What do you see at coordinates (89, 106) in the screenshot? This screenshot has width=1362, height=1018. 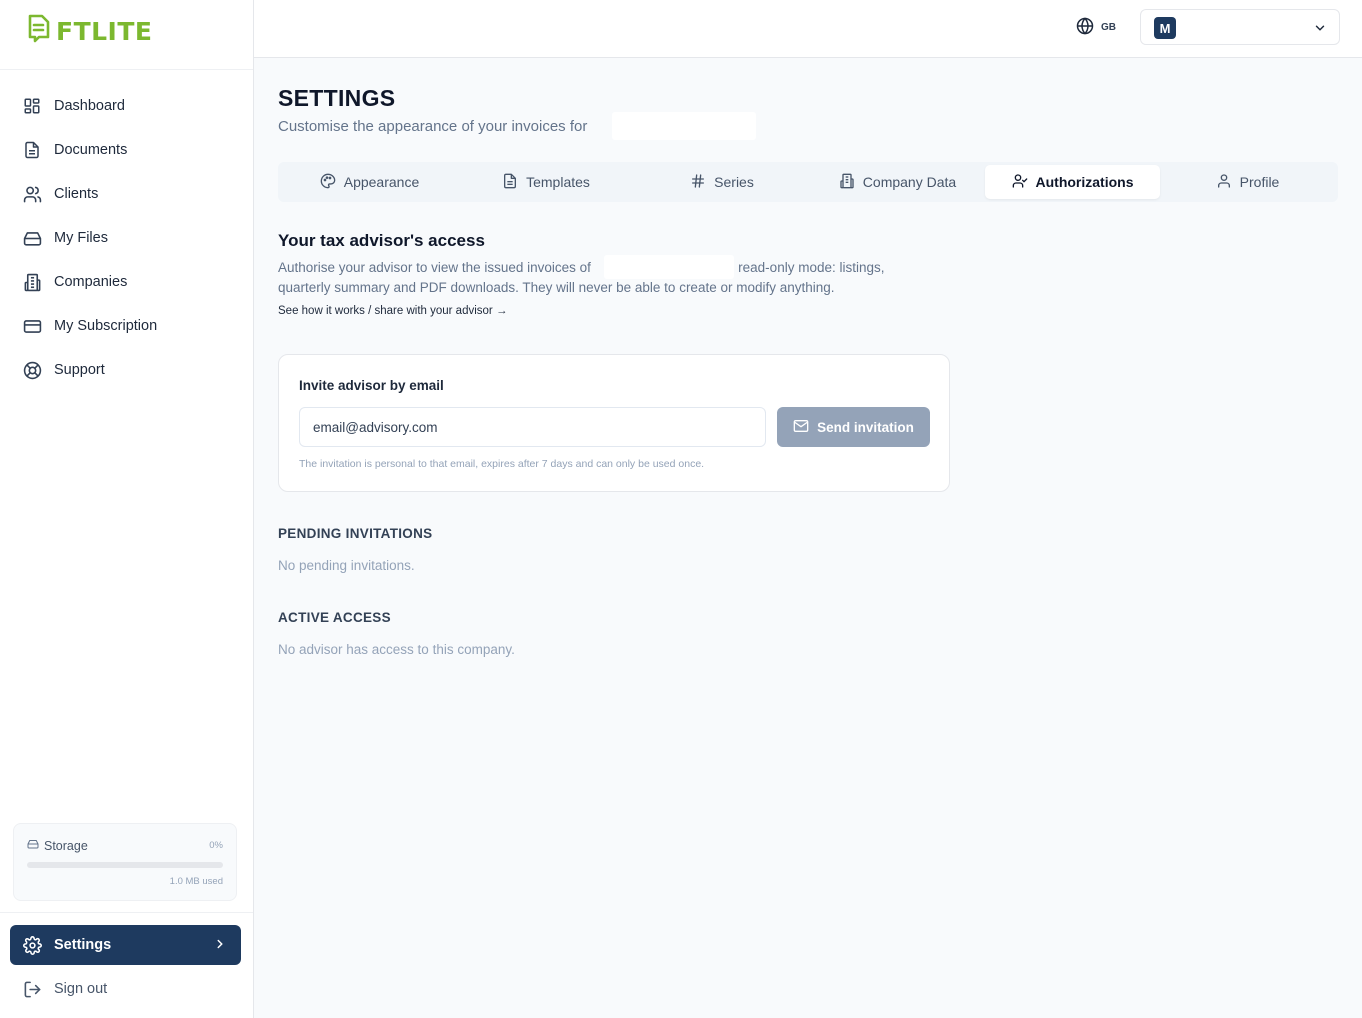 I see `sidebar-item-label: Dashboard` at bounding box center [89, 106].